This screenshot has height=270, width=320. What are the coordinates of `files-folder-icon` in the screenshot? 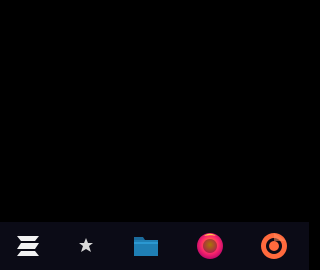 It's located at (146, 246).